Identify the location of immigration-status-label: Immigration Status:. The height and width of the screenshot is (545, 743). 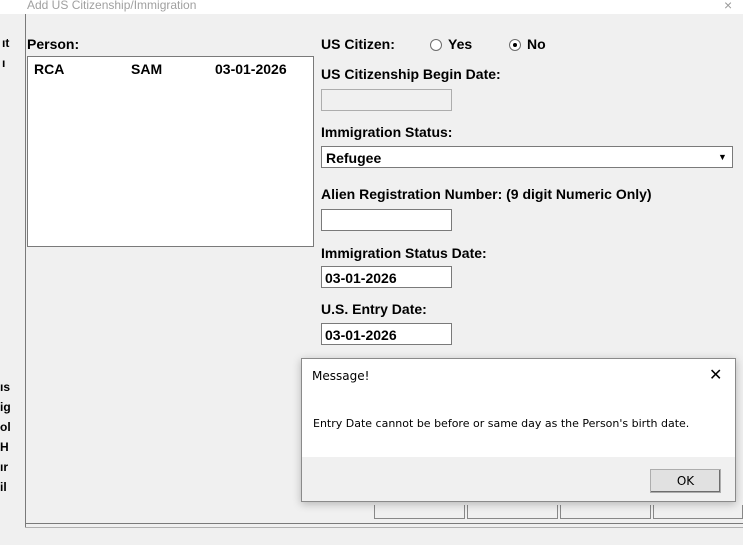
(387, 132).